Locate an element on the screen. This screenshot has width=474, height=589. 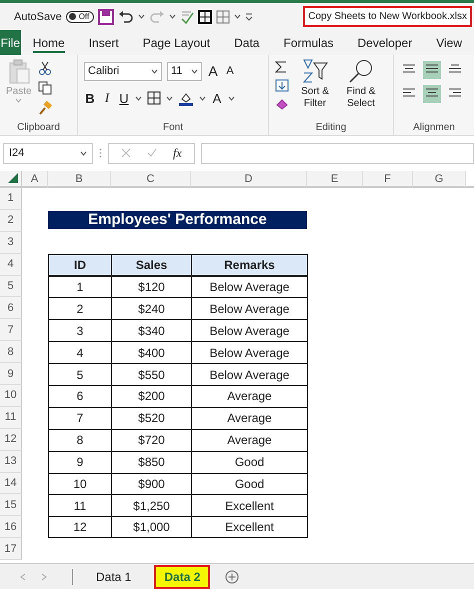
add-sheet-icon is located at coordinates (232, 577).